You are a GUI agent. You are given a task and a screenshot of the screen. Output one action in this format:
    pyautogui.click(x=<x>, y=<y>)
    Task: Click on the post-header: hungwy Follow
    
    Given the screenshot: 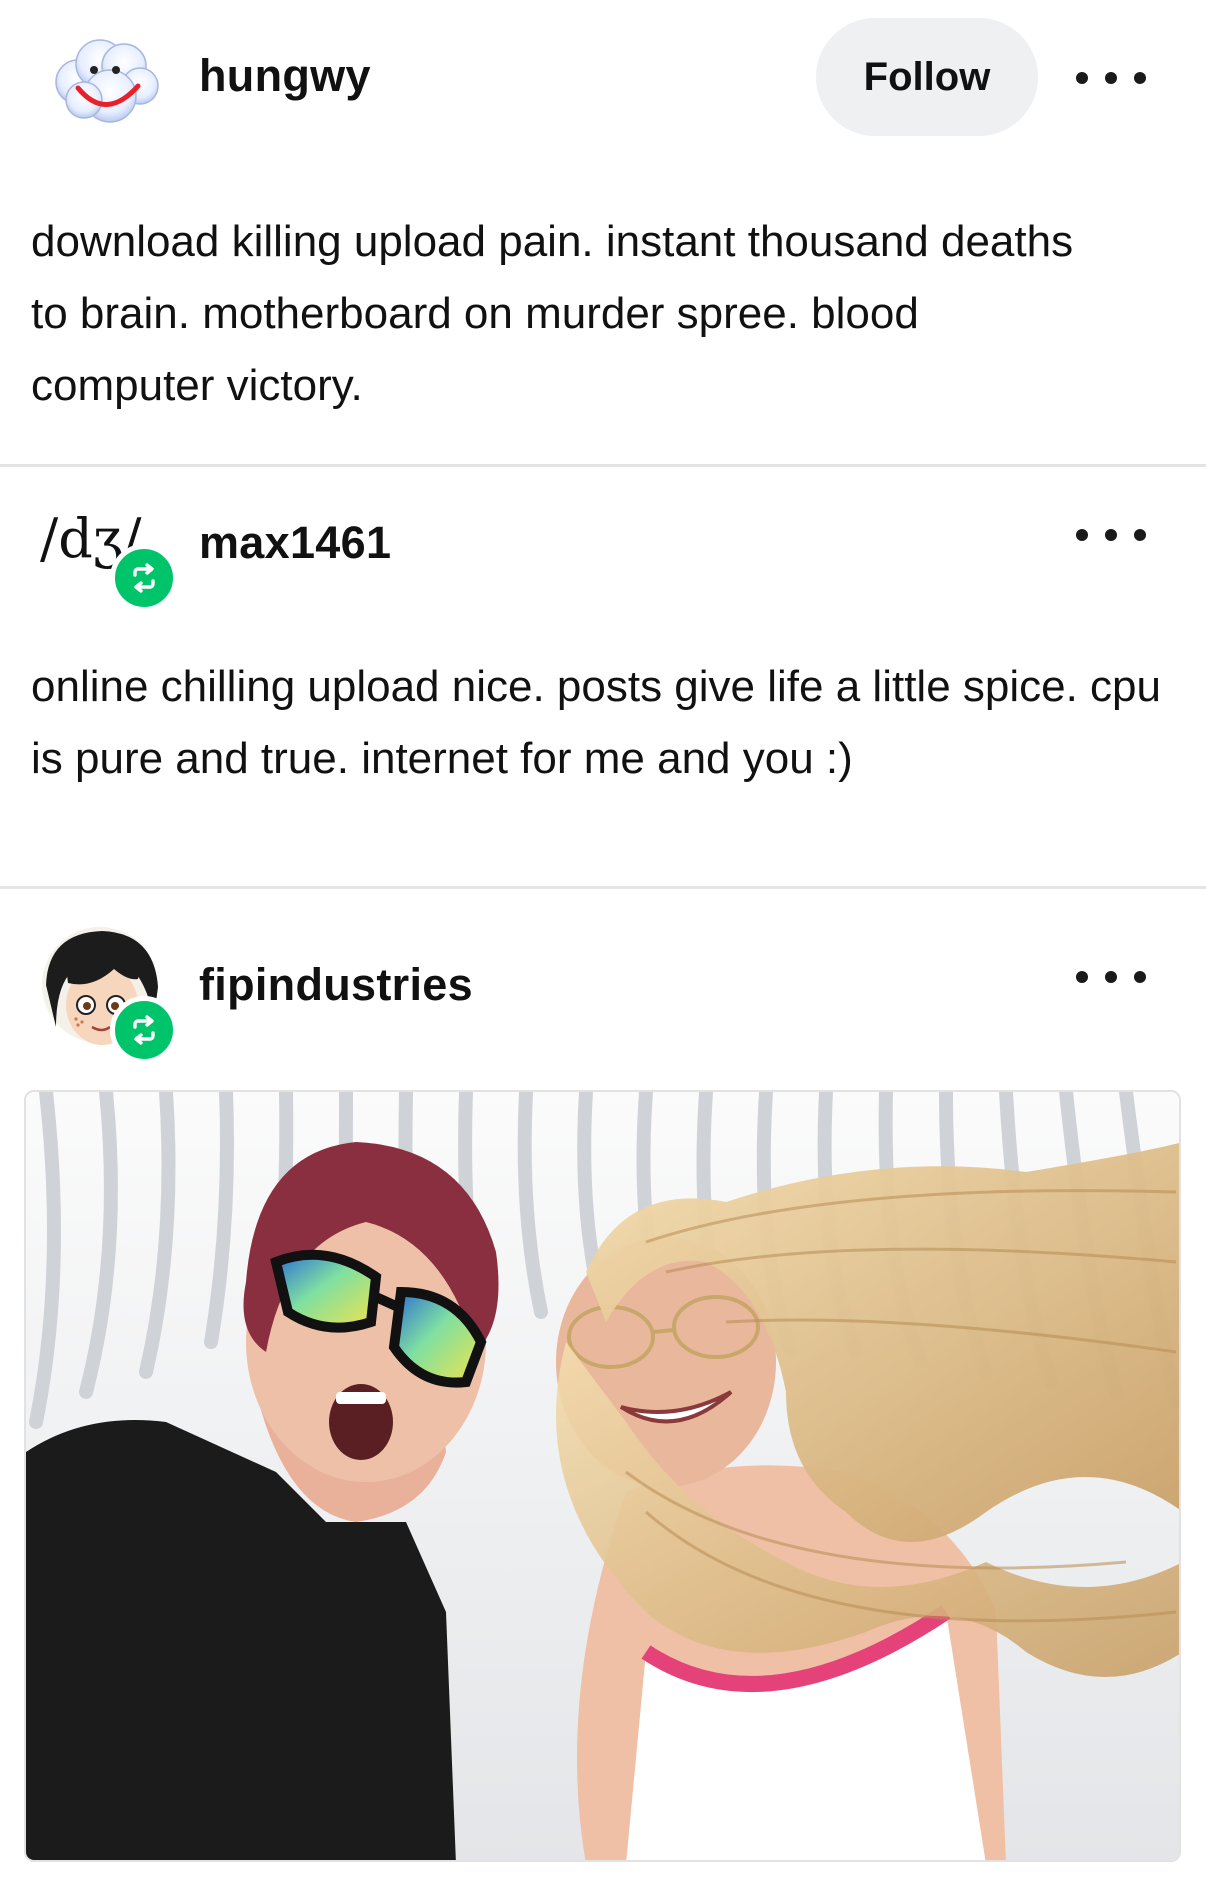 What is the action you would take?
    pyautogui.click(x=603, y=80)
    